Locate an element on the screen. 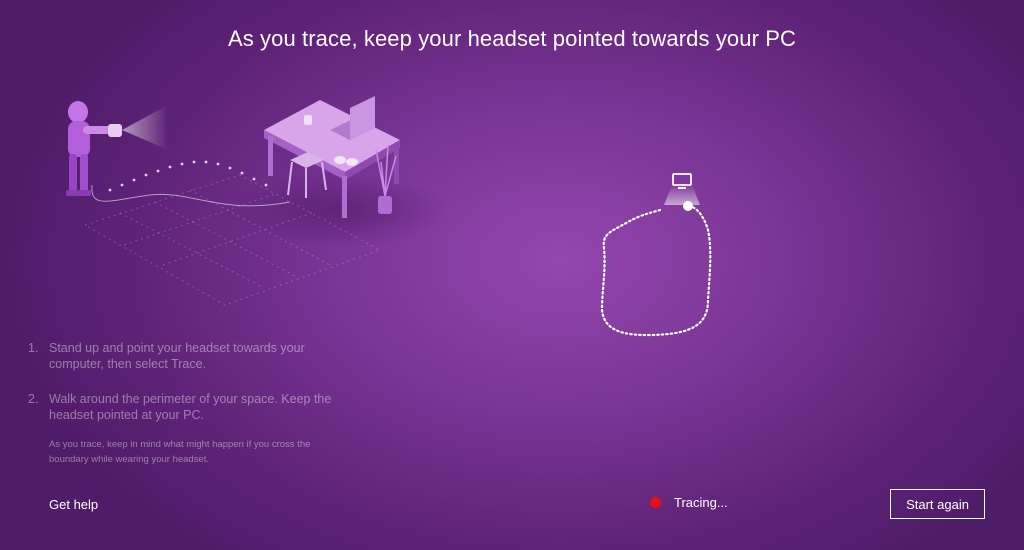  start-again-button: Start again is located at coordinates (937, 504).